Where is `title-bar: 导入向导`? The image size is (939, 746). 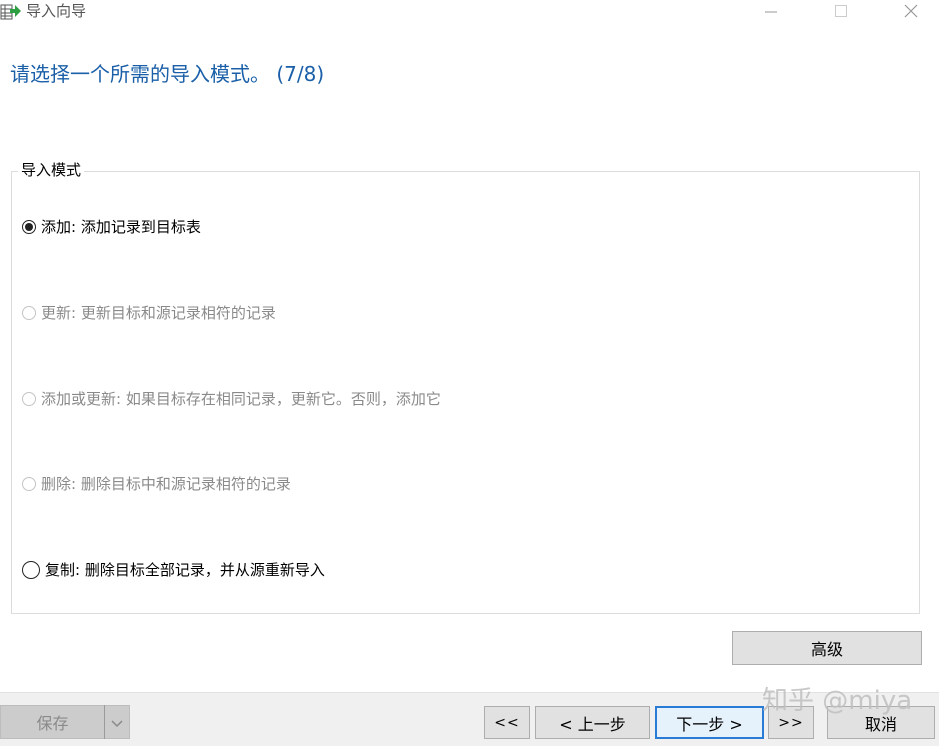 title-bar: 导入向导 is located at coordinates (469, 13).